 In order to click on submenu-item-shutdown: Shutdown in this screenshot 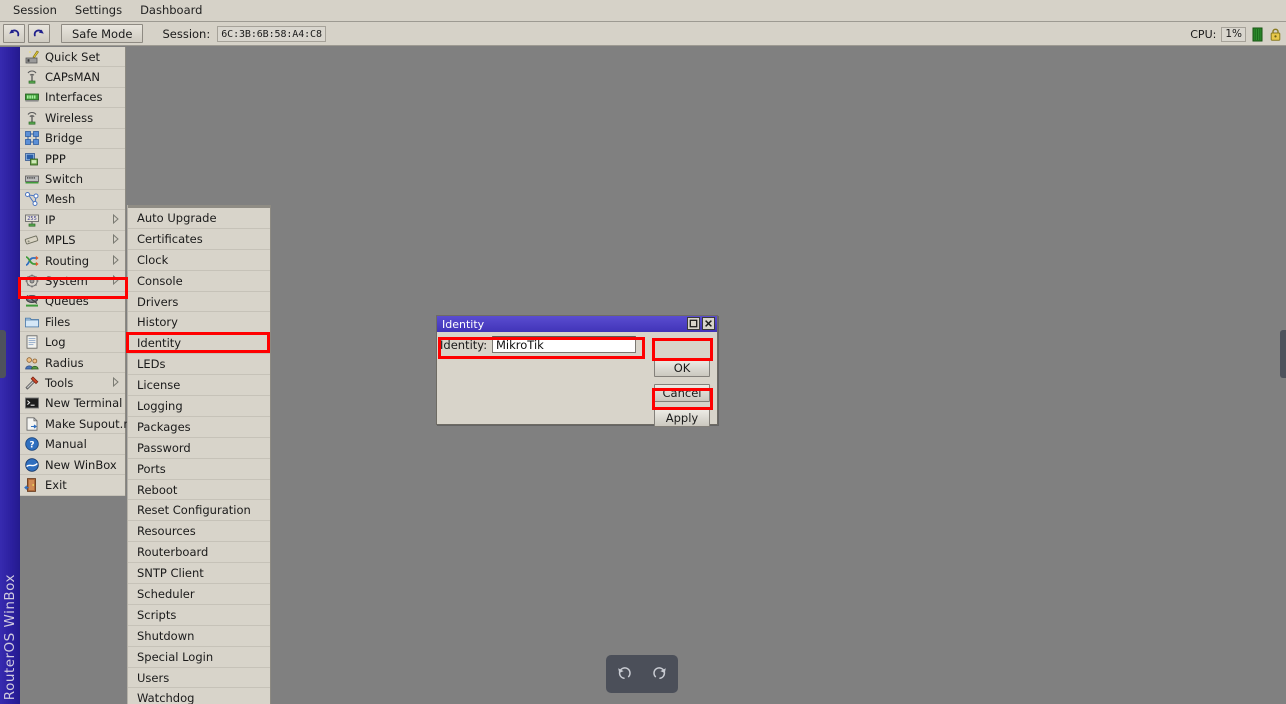, I will do `click(199, 636)`.